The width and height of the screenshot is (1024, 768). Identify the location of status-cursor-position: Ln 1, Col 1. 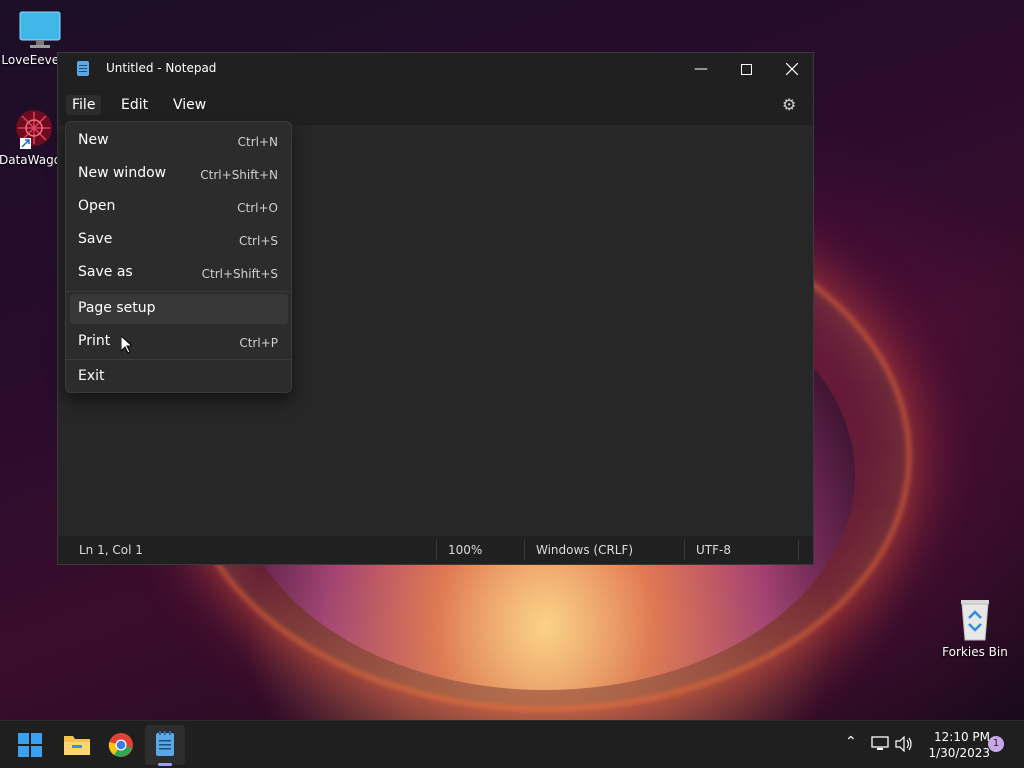
(111, 550).